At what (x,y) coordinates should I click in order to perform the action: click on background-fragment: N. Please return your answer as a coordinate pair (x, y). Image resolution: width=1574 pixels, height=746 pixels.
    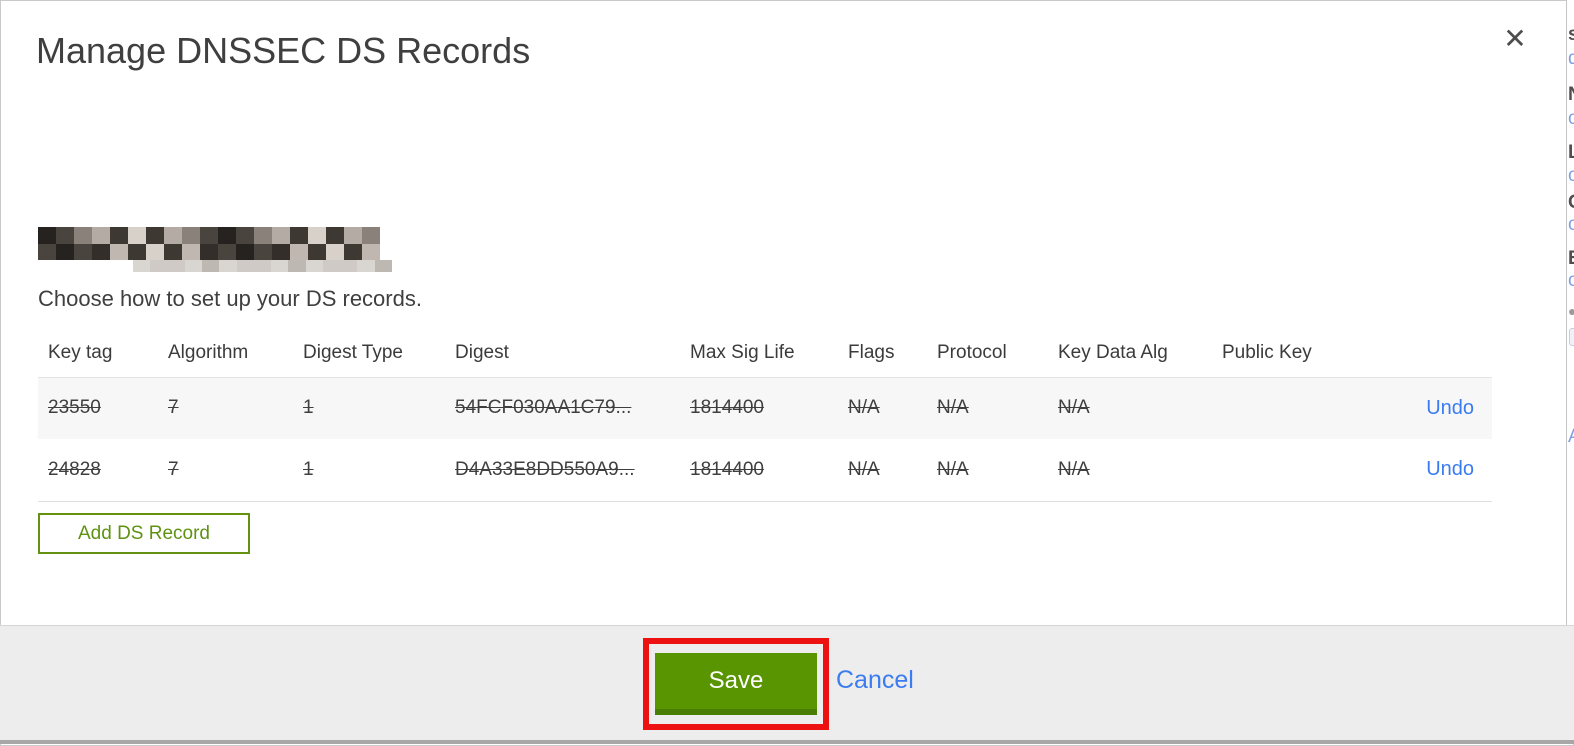
    Looking at the image, I should click on (1571, 95).